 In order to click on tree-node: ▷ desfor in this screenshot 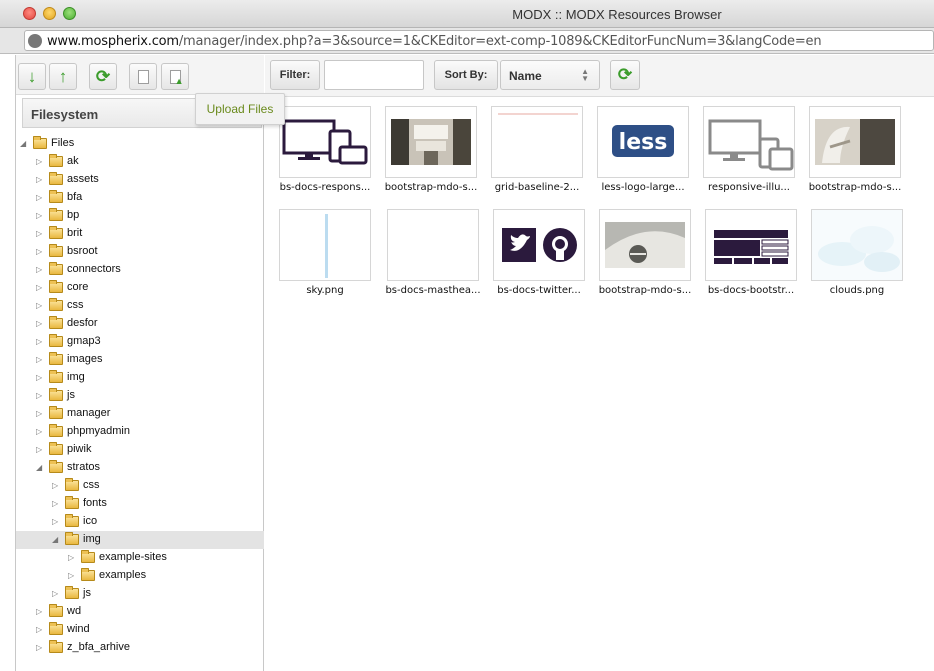, I will do `click(140, 324)`.